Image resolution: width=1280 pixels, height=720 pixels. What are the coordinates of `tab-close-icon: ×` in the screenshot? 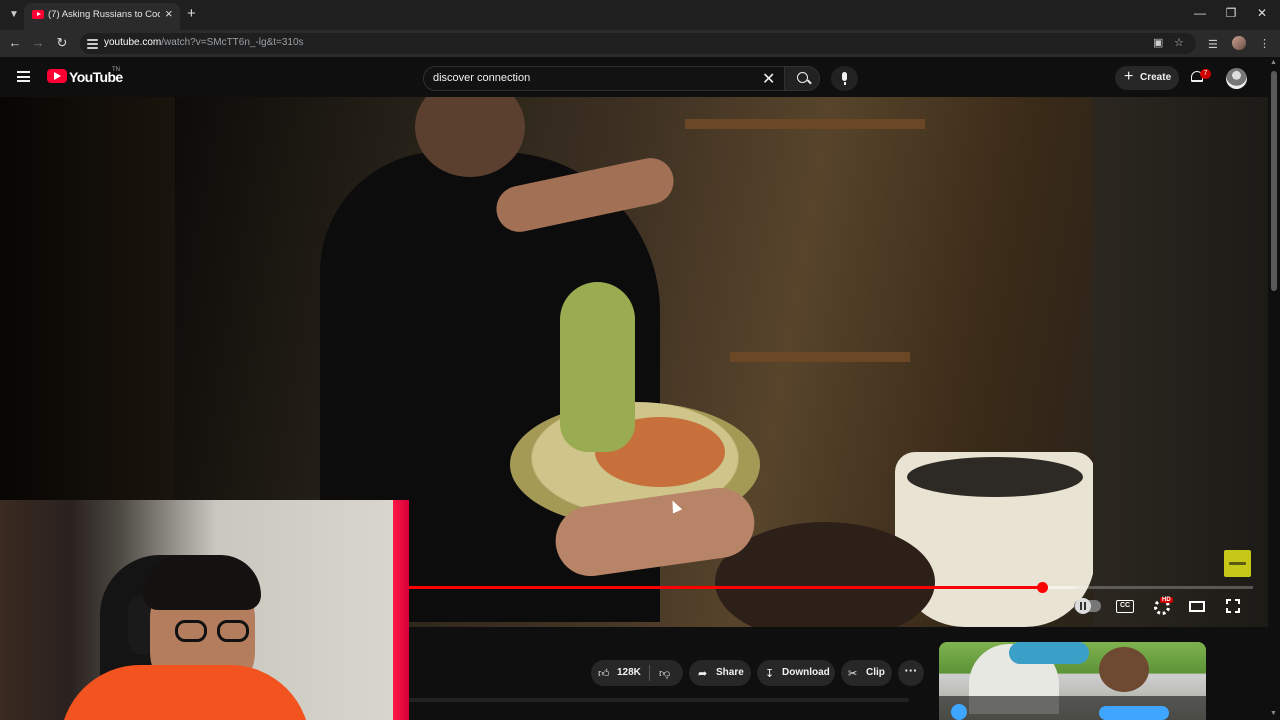 It's located at (169, 13).